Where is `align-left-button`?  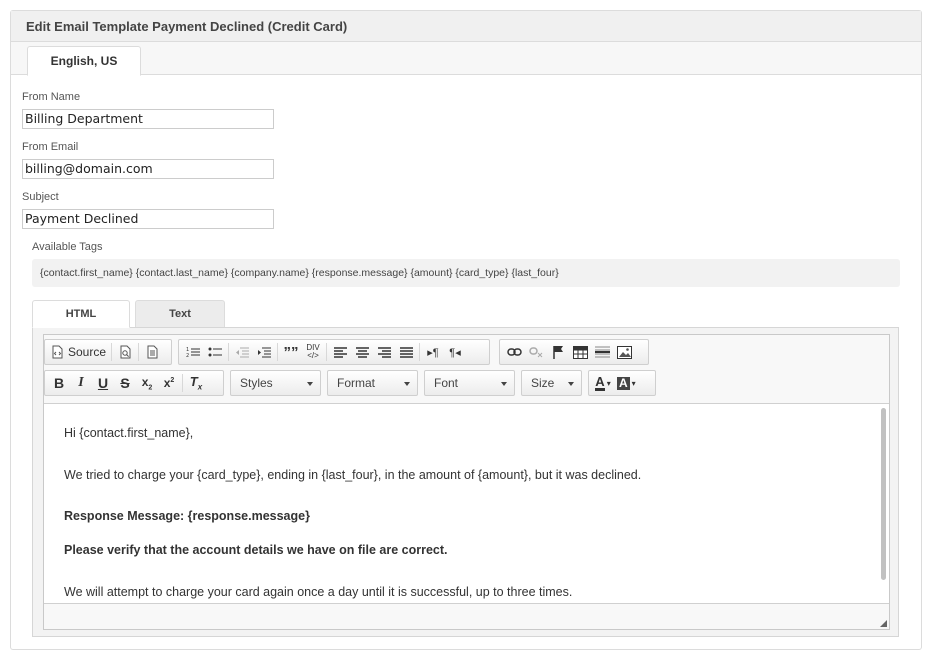
align-left-button is located at coordinates (340, 352).